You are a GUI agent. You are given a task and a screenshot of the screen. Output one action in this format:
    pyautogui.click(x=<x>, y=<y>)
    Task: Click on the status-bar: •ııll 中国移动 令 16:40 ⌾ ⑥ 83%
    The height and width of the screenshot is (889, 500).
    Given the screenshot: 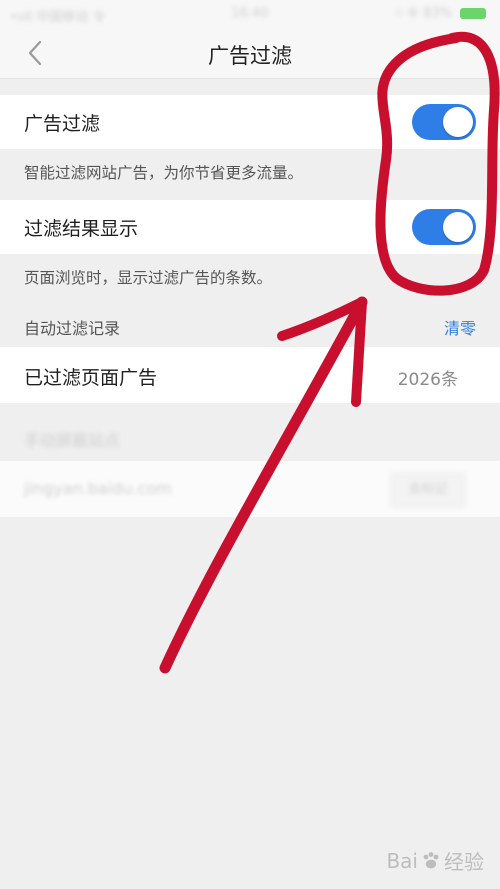 What is the action you would take?
    pyautogui.click(x=250, y=14)
    